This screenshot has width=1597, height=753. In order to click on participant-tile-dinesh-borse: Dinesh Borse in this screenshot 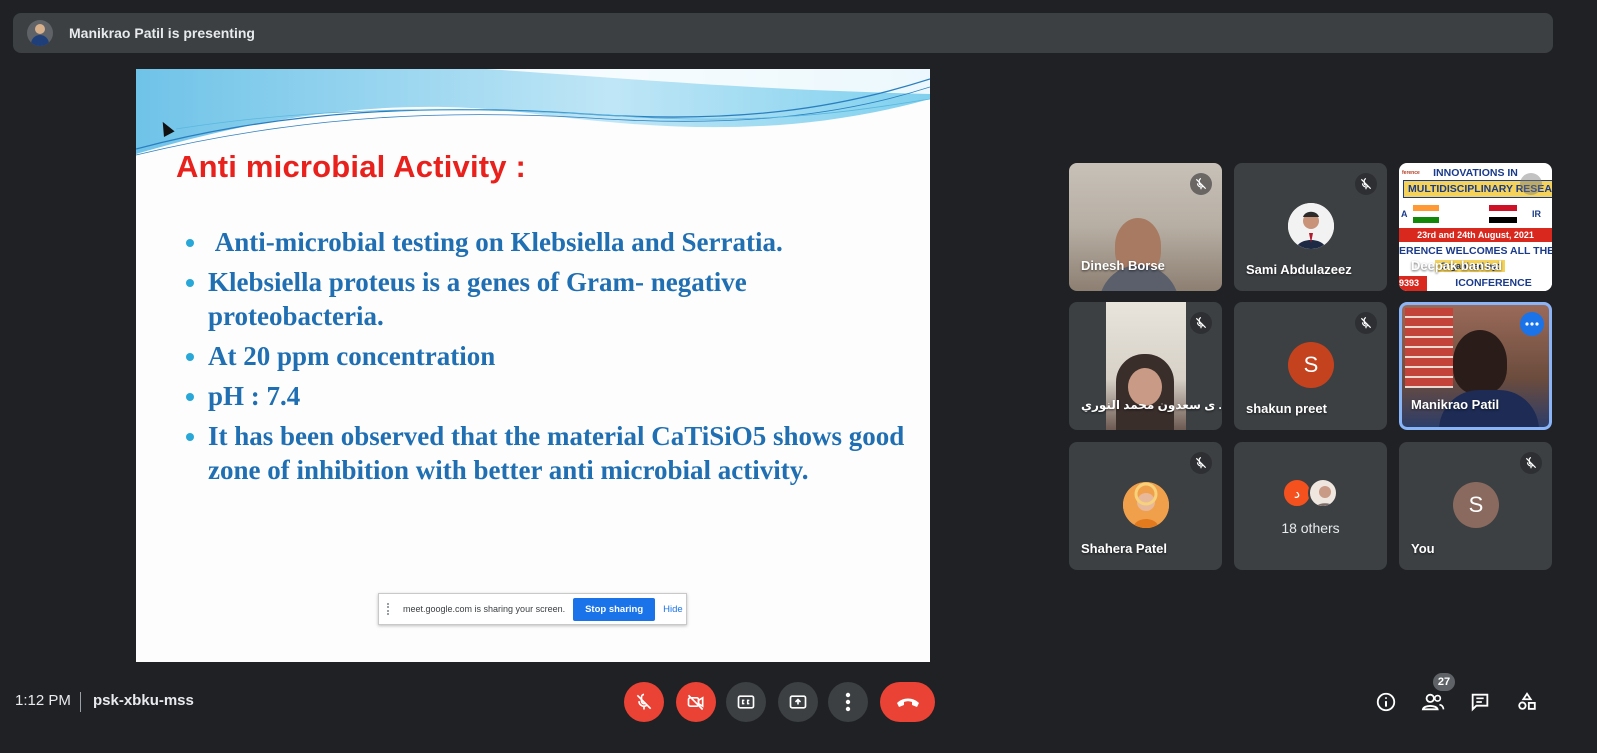, I will do `click(1145, 227)`.